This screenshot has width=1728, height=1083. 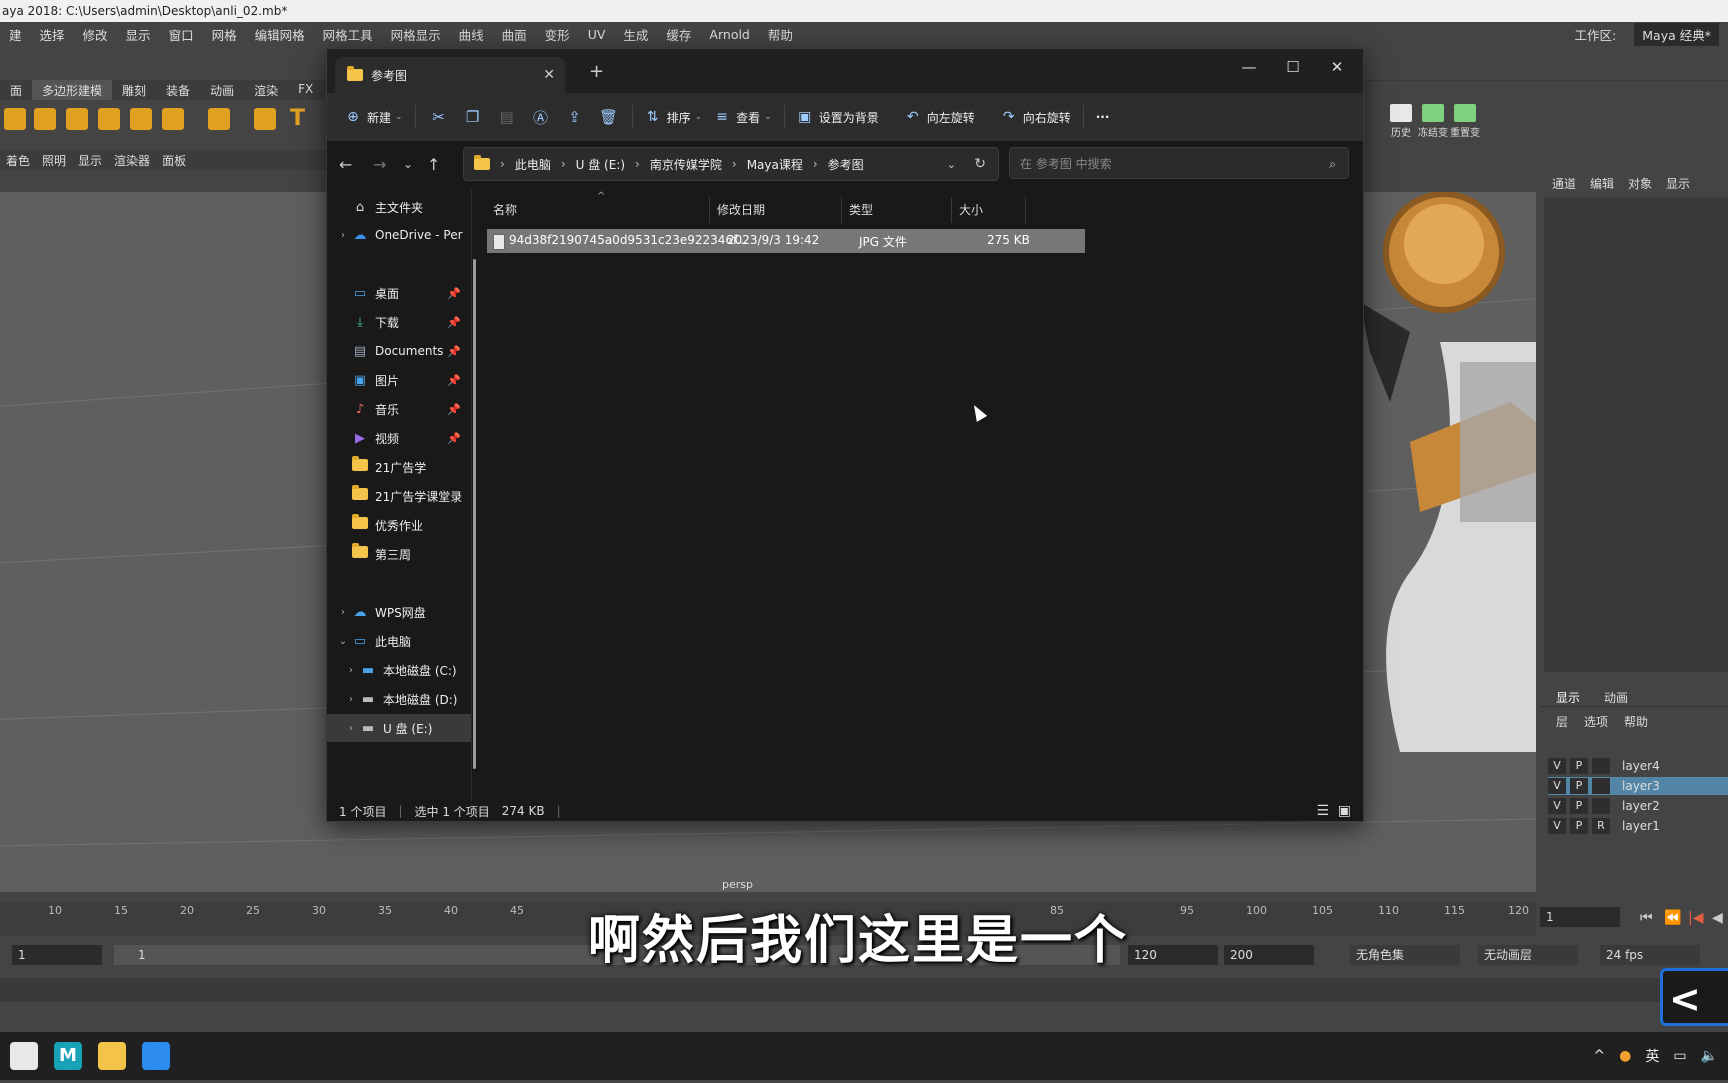 I want to click on photos-taskbar-icon, so click(x=156, y=1056).